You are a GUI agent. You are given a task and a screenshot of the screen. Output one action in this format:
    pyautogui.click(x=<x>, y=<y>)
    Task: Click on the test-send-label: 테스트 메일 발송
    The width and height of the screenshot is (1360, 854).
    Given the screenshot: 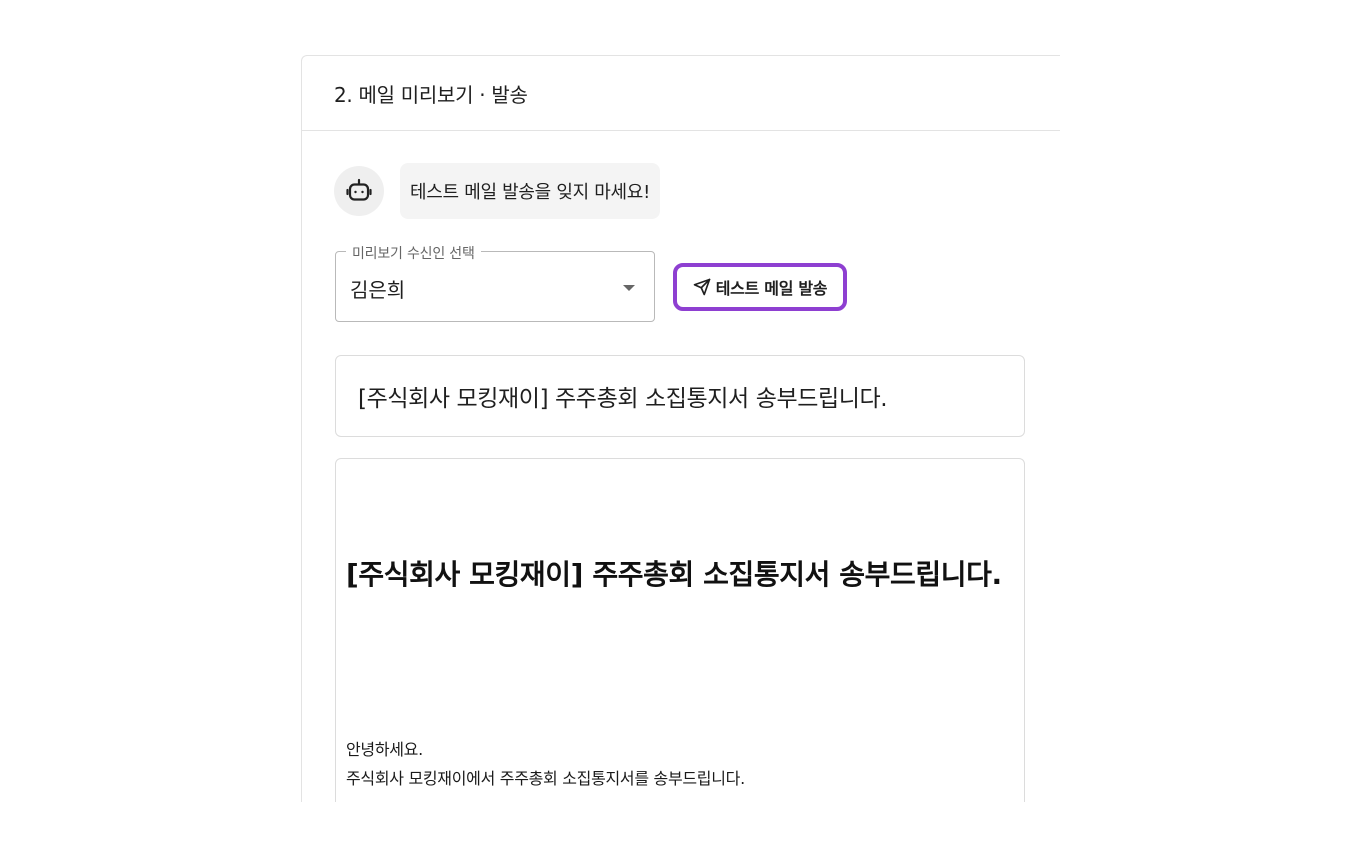 What is the action you would take?
    pyautogui.click(x=771, y=288)
    